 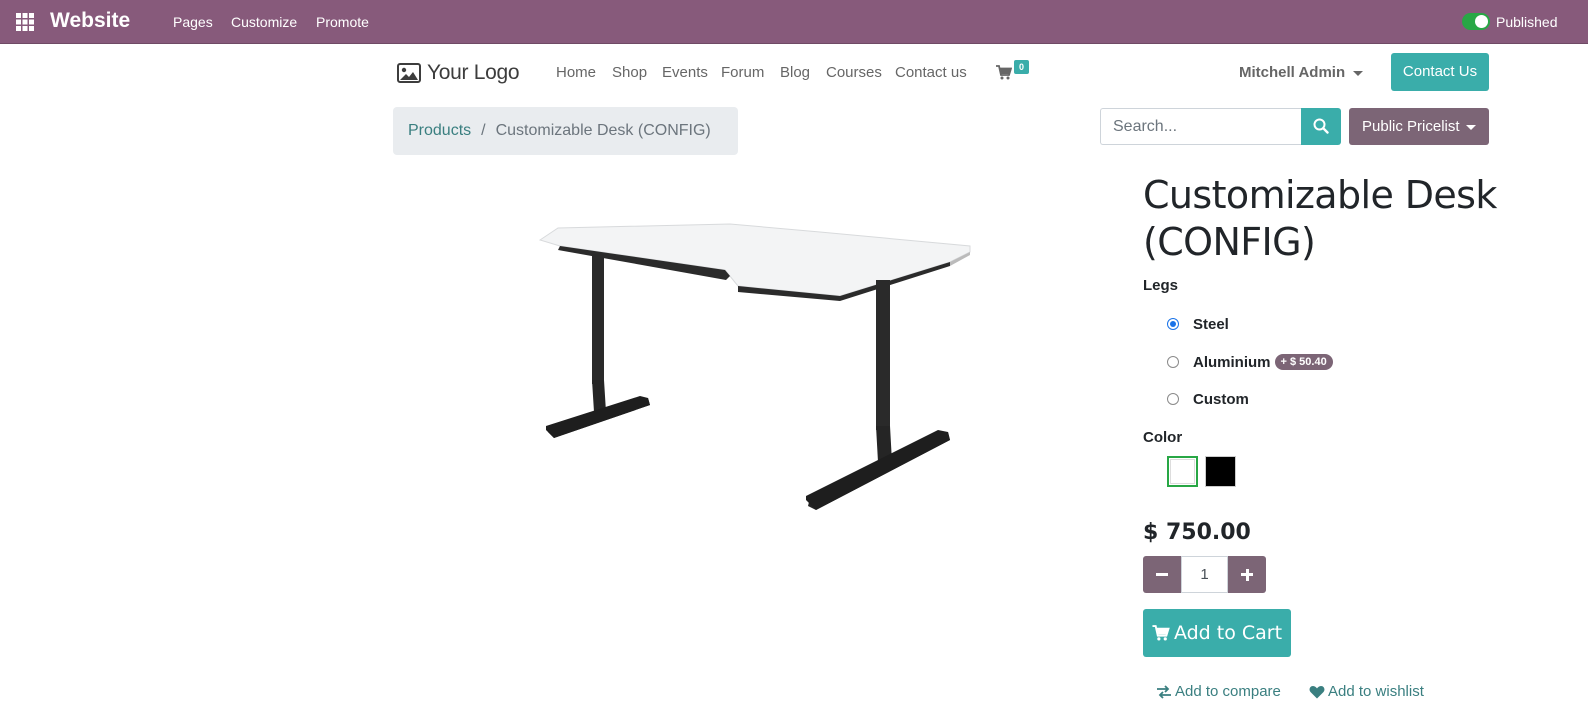 I want to click on color-swatch-black, so click(x=1220, y=471).